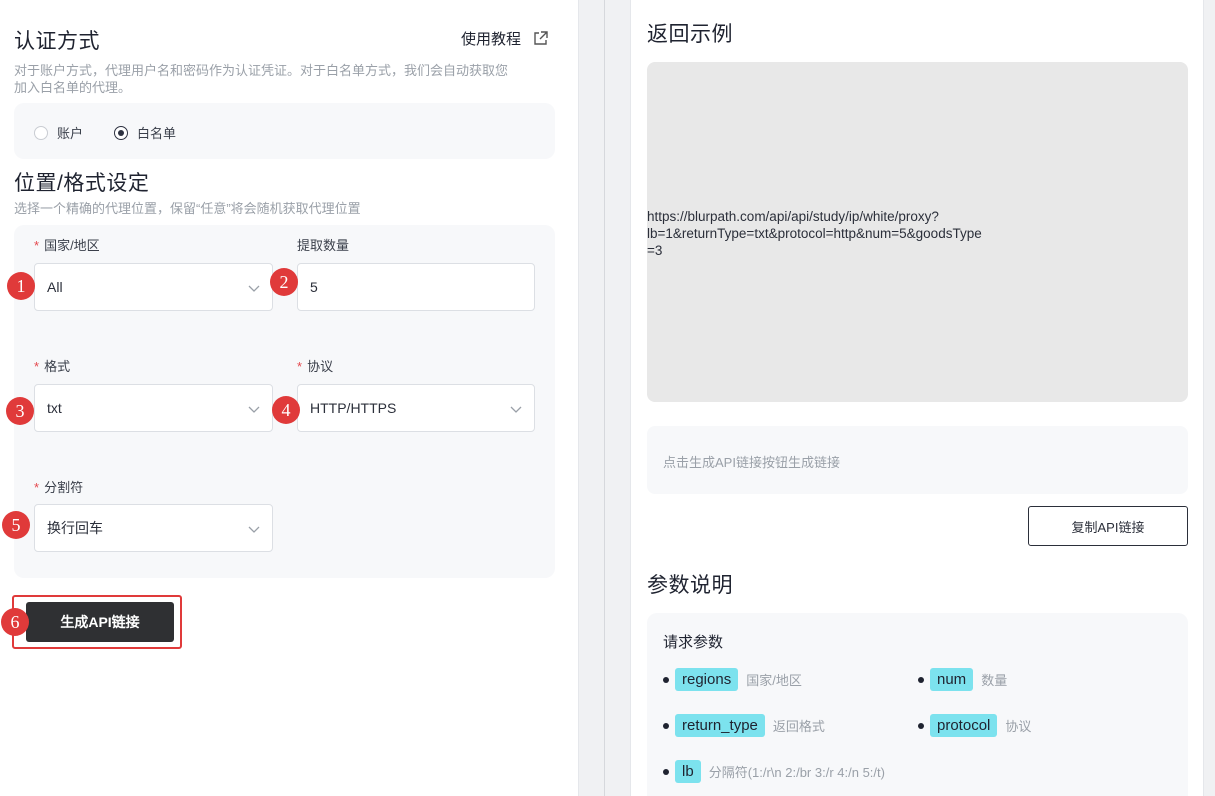 The height and width of the screenshot is (796, 1215). What do you see at coordinates (59, 487) in the screenshot?
I see `separator-label: * 分割符` at bounding box center [59, 487].